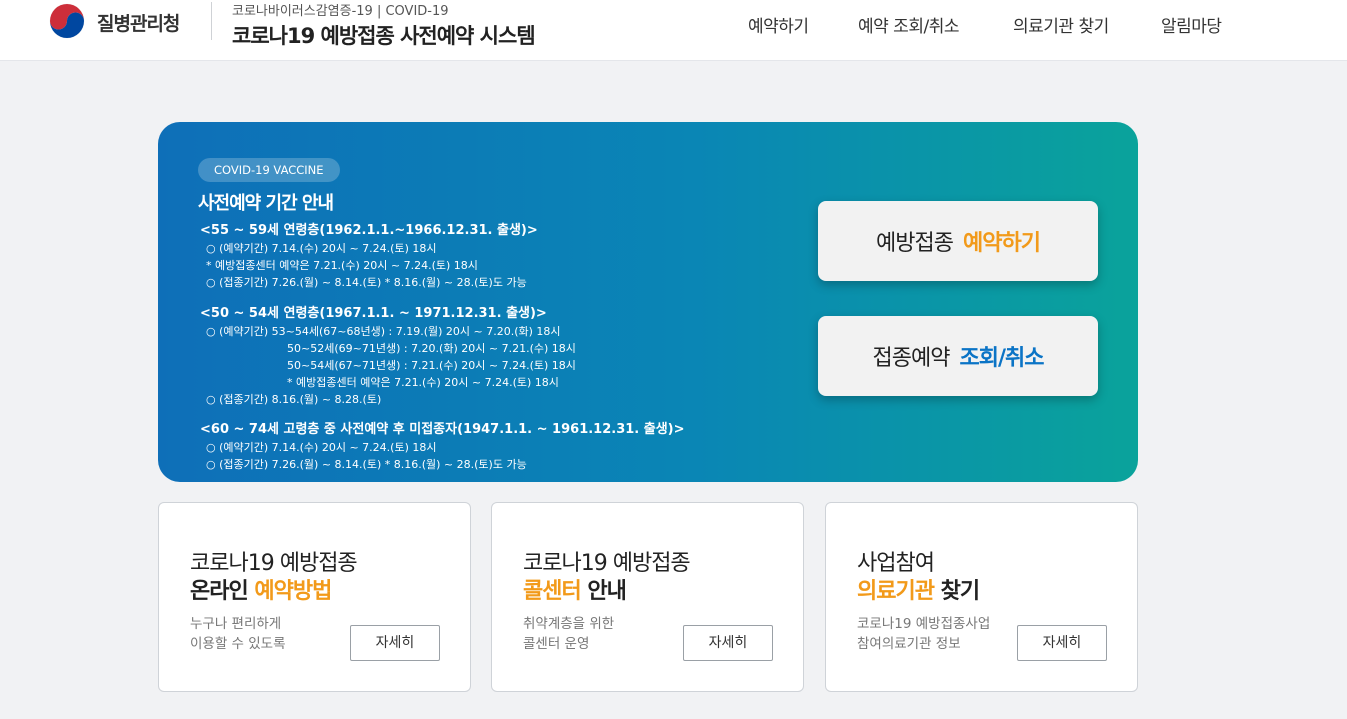 This screenshot has width=1347, height=719. What do you see at coordinates (236, 624) in the screenshot?
I see `card-desc-line: 누구나 편리하게` at bounding box center [236, 624].